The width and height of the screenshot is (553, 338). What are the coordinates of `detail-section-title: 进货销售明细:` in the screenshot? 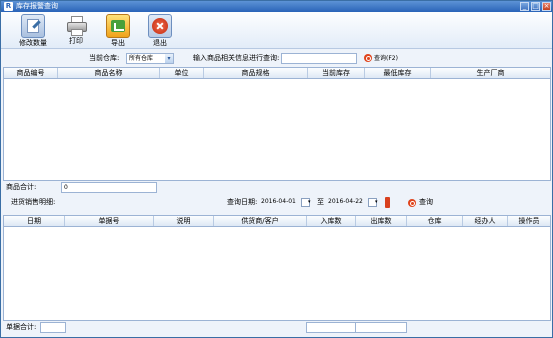 It's located at (33, 202).